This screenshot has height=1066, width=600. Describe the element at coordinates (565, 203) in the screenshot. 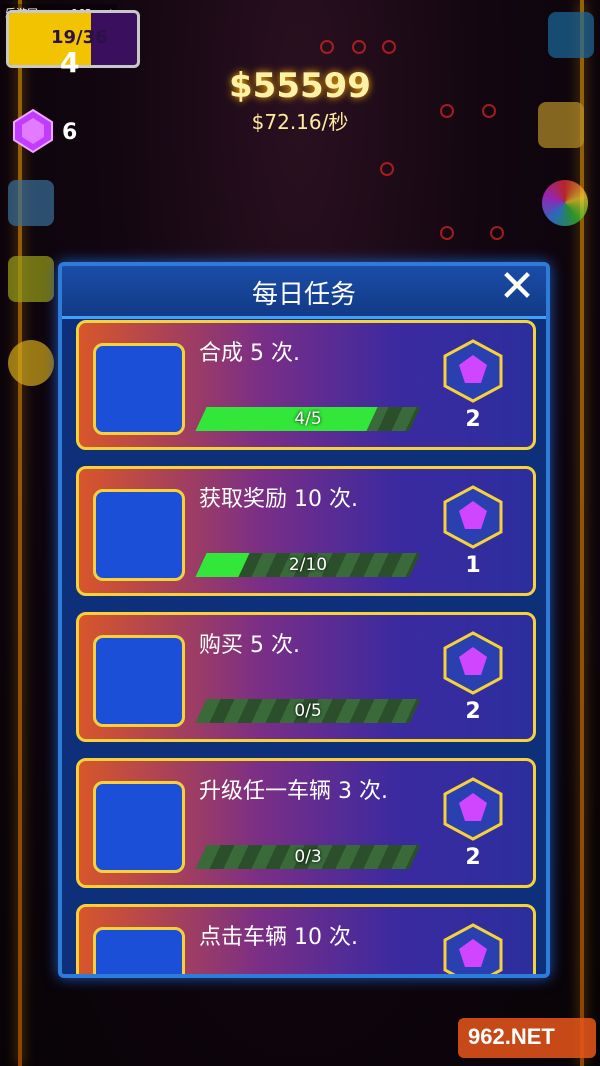

I see `spin-wheel-icon` at that location.